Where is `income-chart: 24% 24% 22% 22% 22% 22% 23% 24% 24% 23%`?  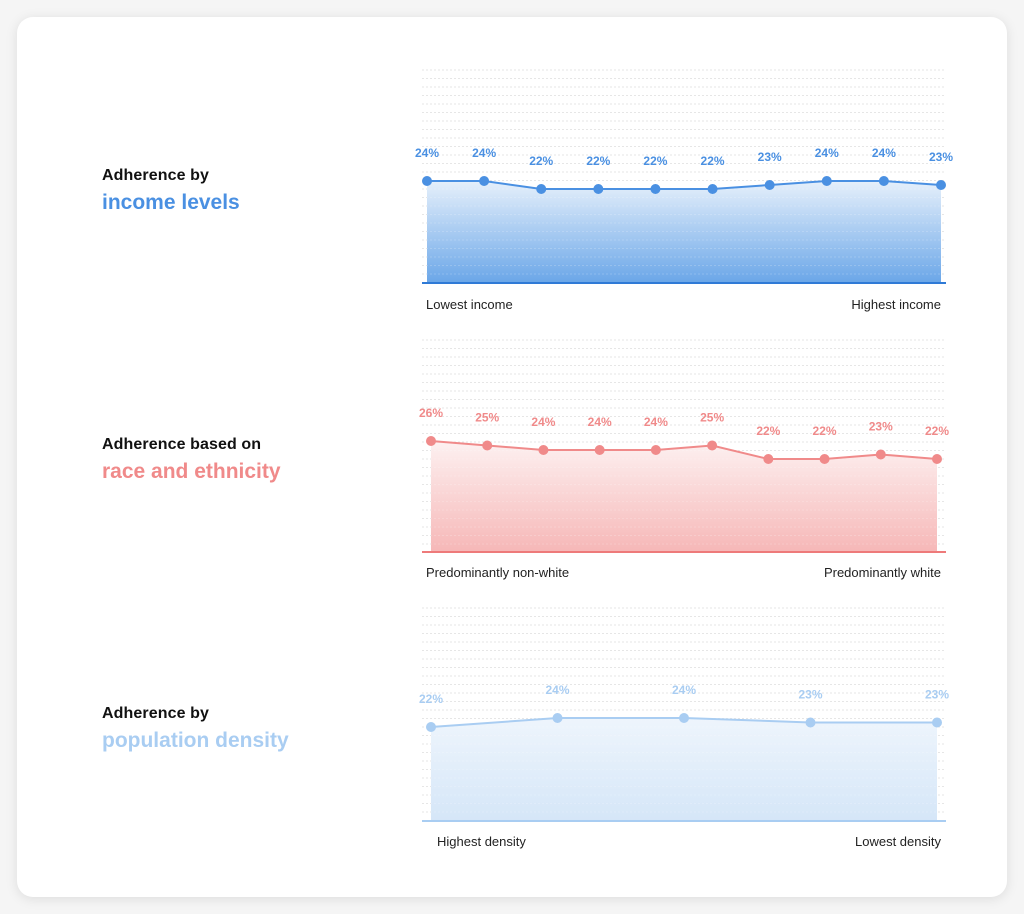 income-chart: 24% 24% 22% 22% 22% 22% 23% 24% 24% 23% is located at coordinates (684, 176).